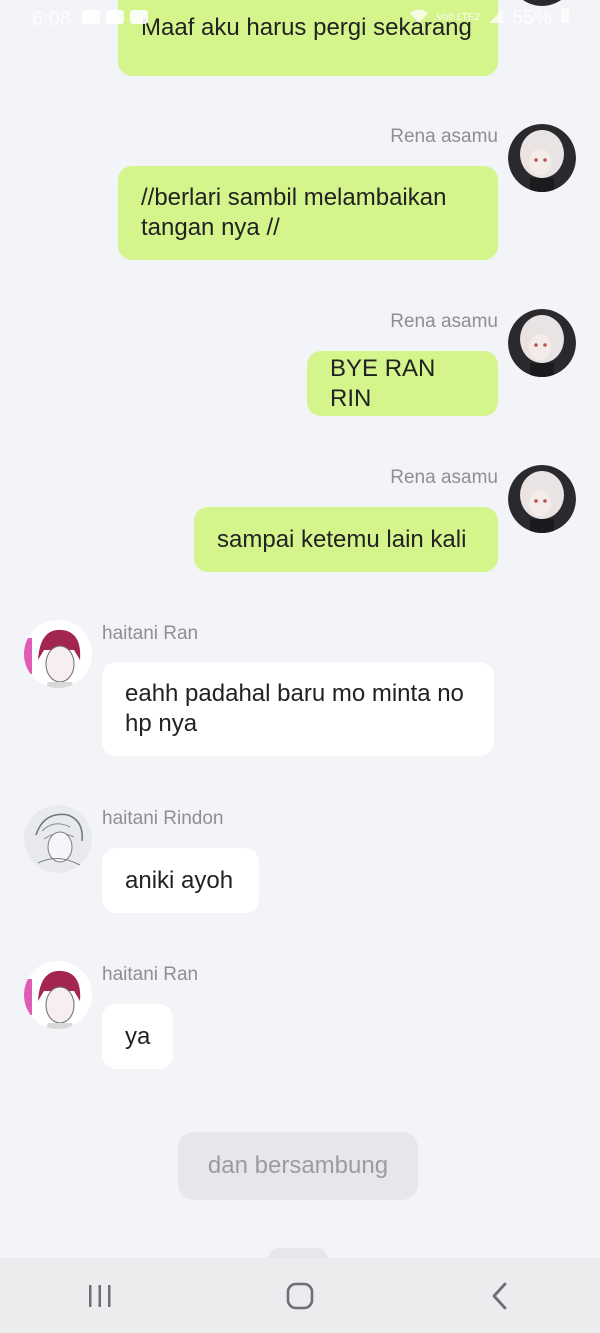 The height and width of the screenshot is (1333, 600). I want to click on battery-icon, so click(565, 18).